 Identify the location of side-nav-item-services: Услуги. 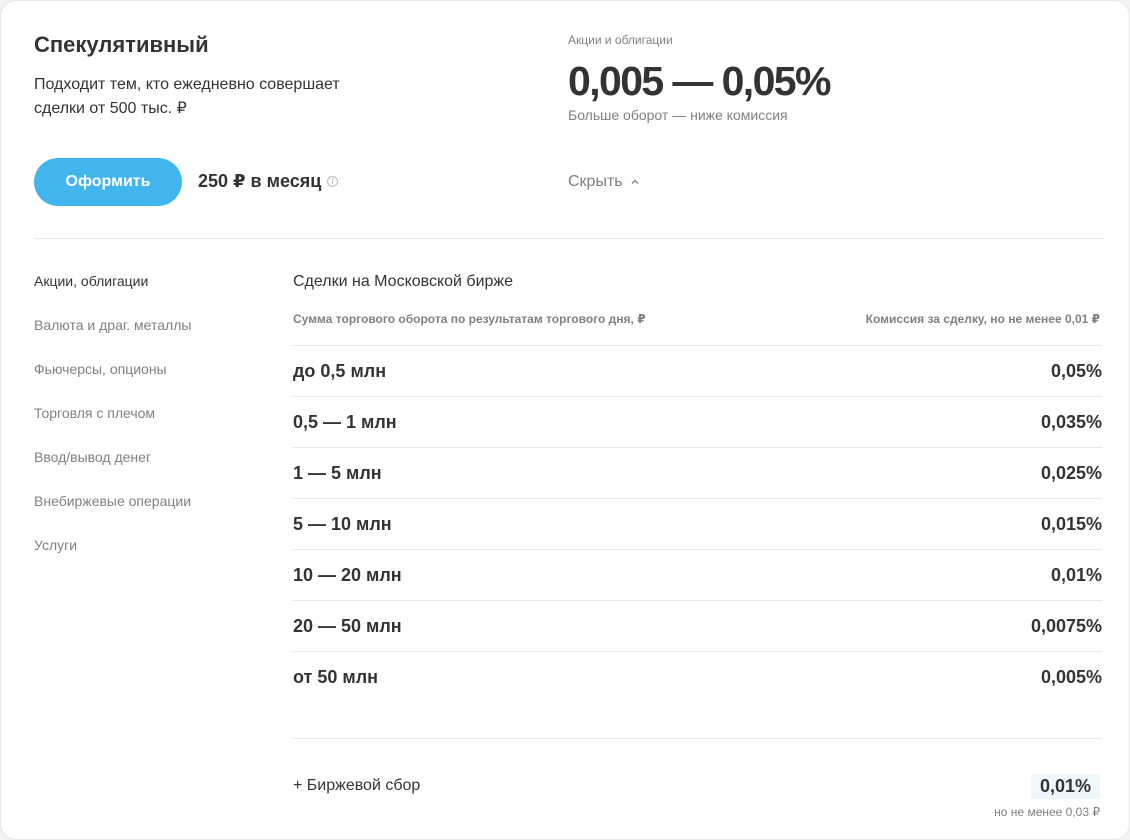
(149, 557).